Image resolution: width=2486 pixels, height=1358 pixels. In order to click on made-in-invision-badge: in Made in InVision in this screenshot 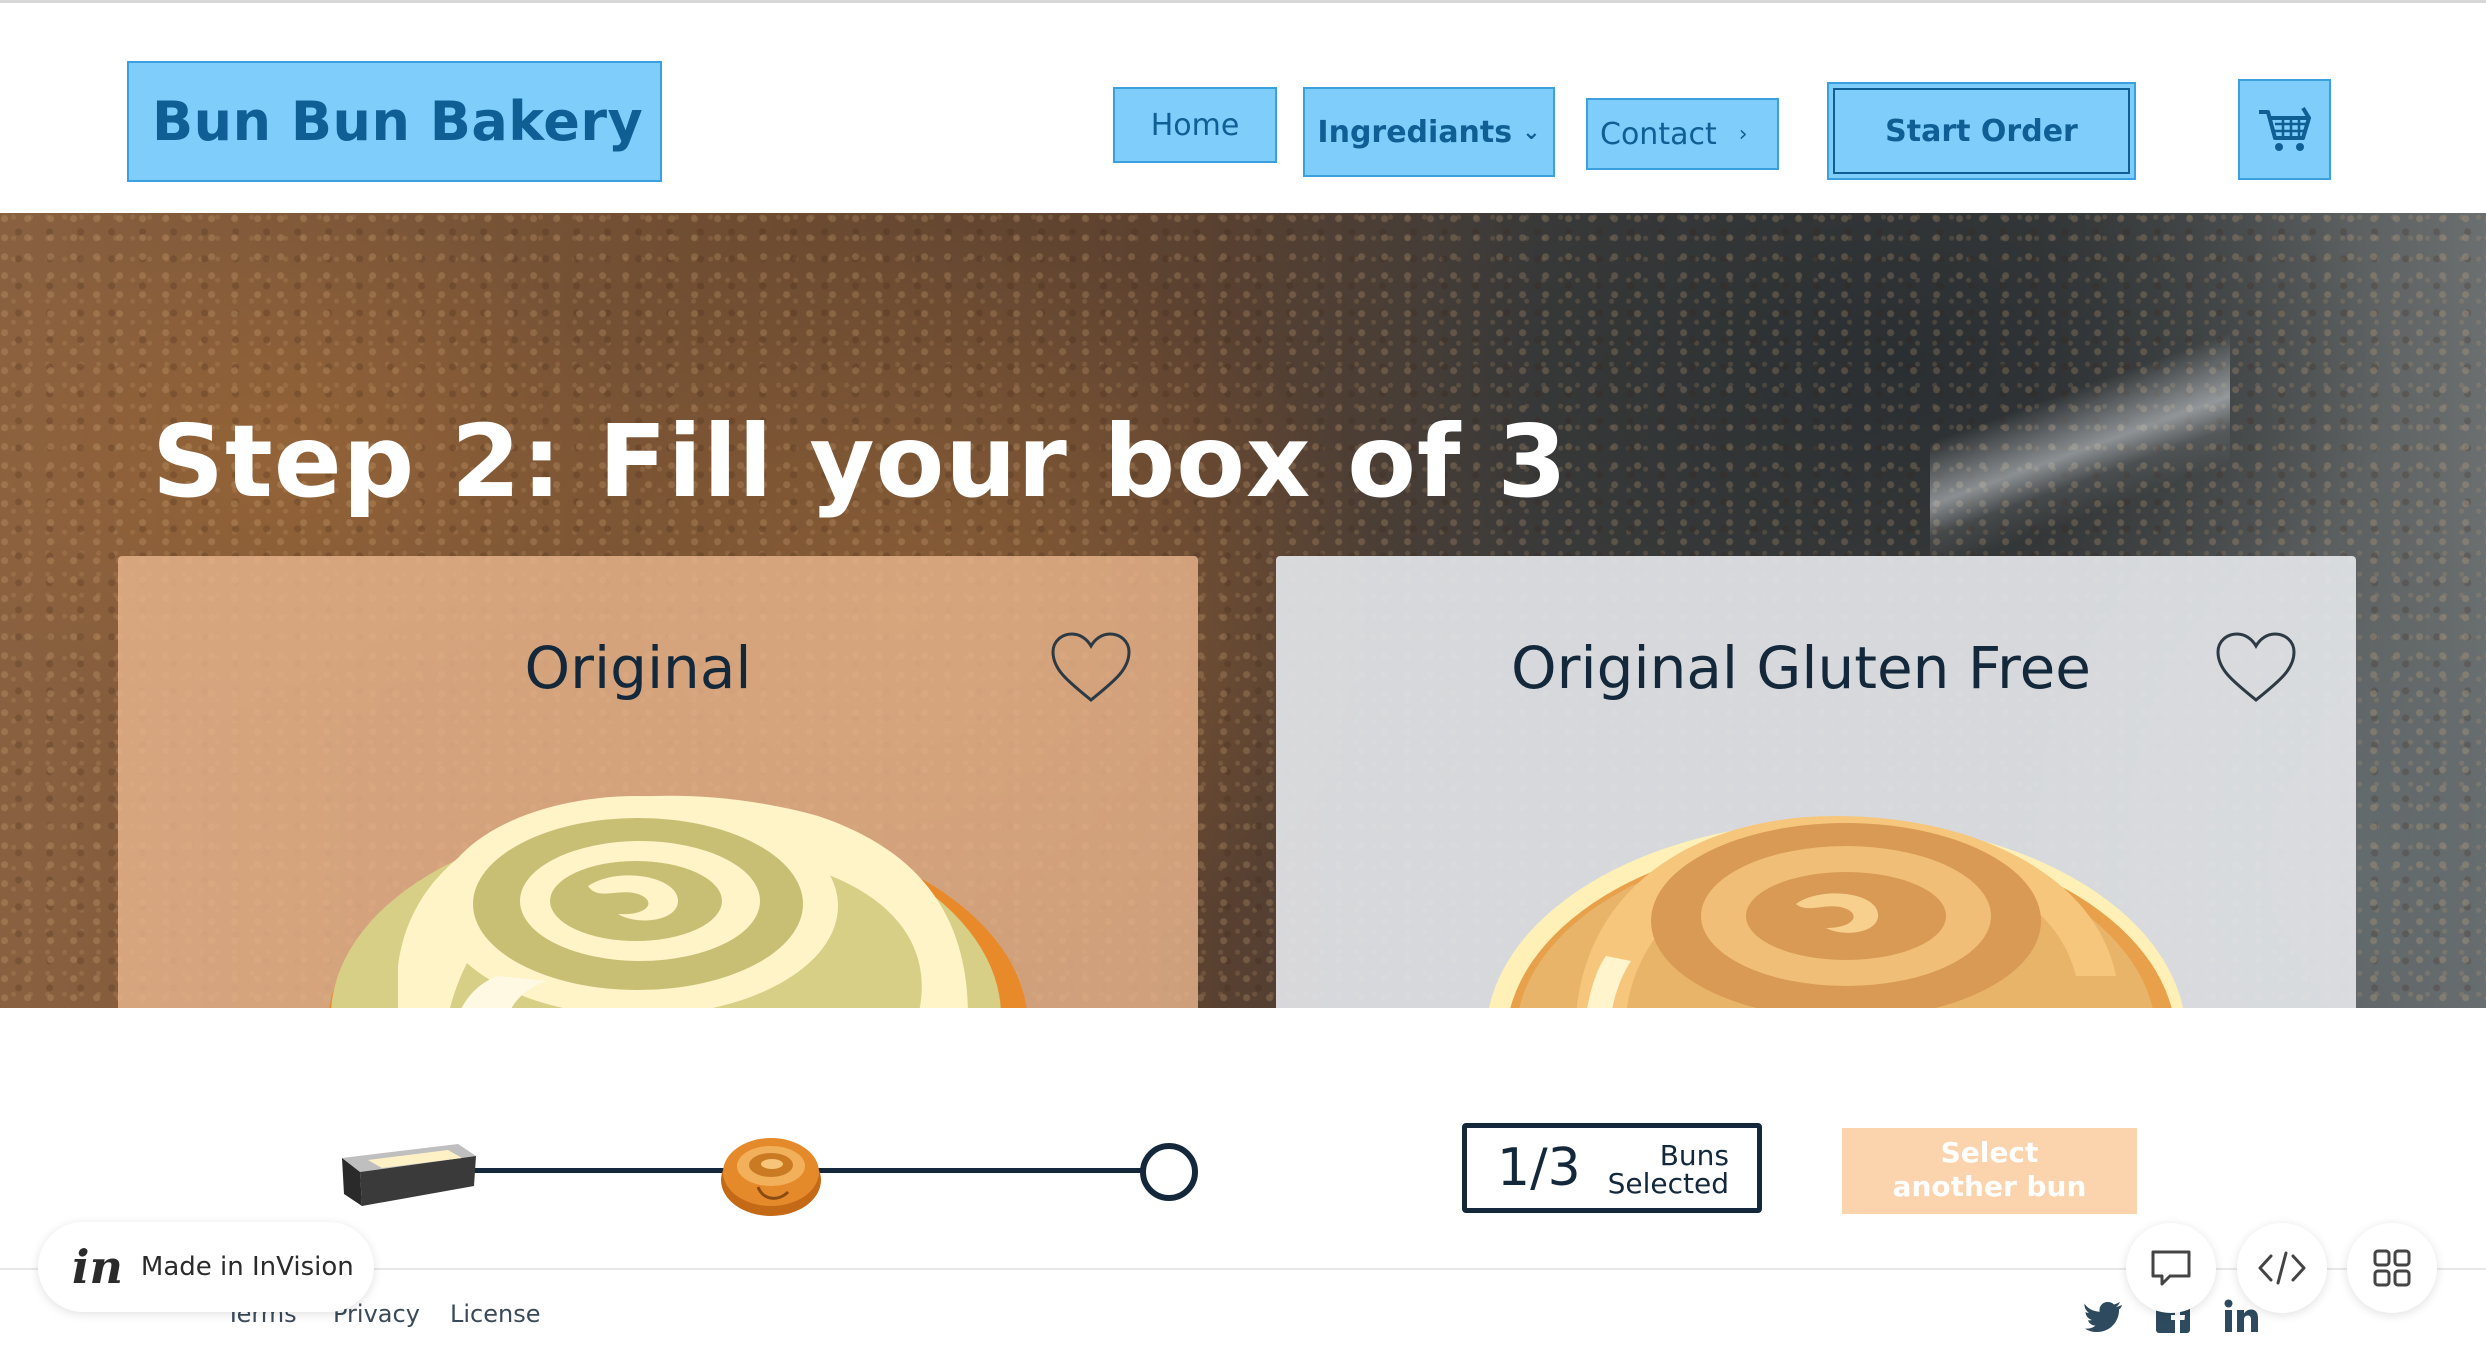, I will do `click(206, 1267)`.